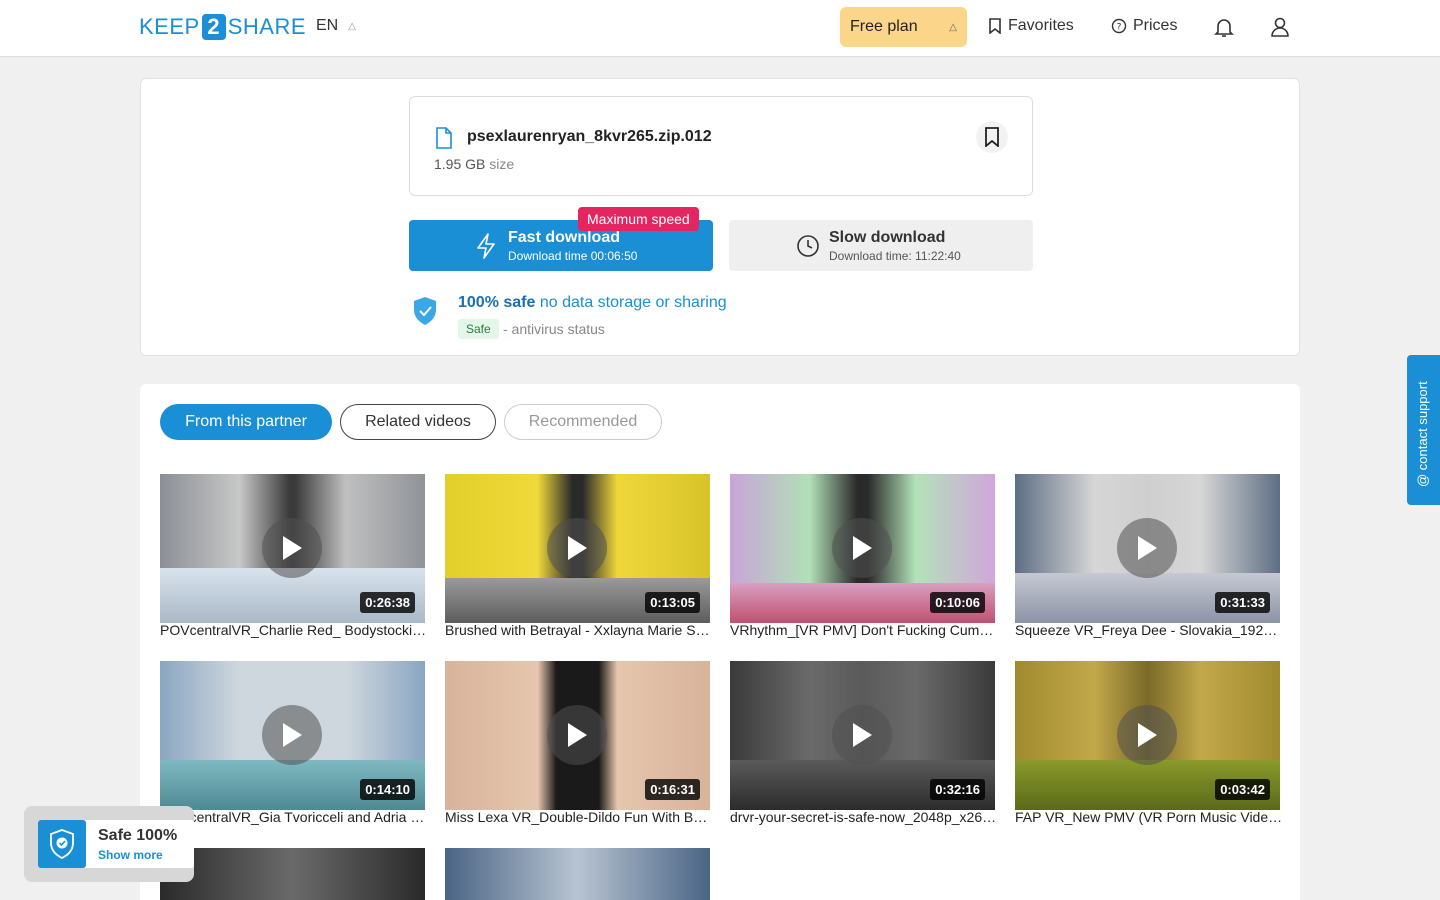  What do you see at coordinates (130, 855) in the screenshot?
I see `show-more-link: Show more` at bounding box center [130, 855].